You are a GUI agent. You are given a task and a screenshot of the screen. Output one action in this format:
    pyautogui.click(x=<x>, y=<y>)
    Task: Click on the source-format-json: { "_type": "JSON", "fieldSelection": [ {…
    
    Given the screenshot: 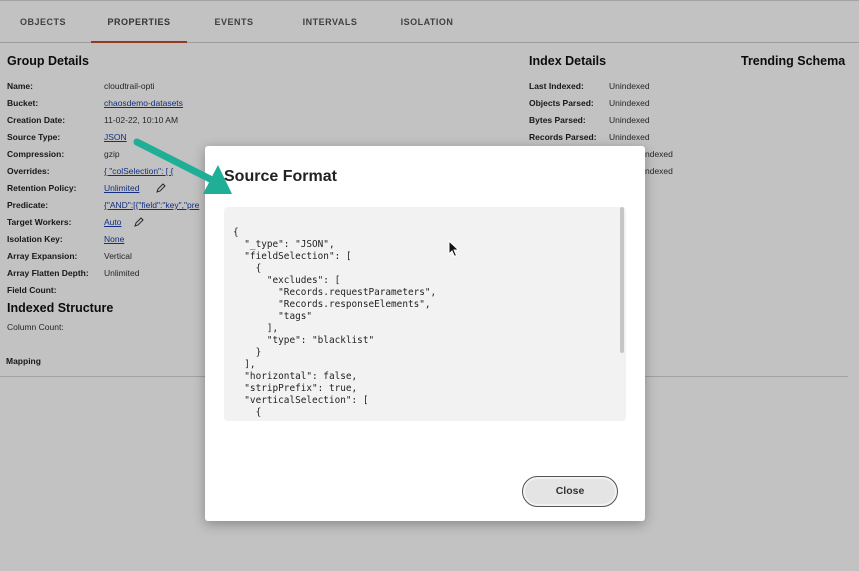 What is the action you would take?
    pyautogui.click(x=335, y=322)
    